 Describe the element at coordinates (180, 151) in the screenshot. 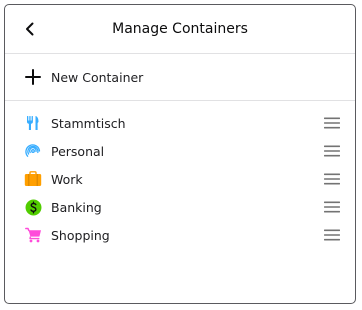

I see `container-item-personal: Personal` at that location.